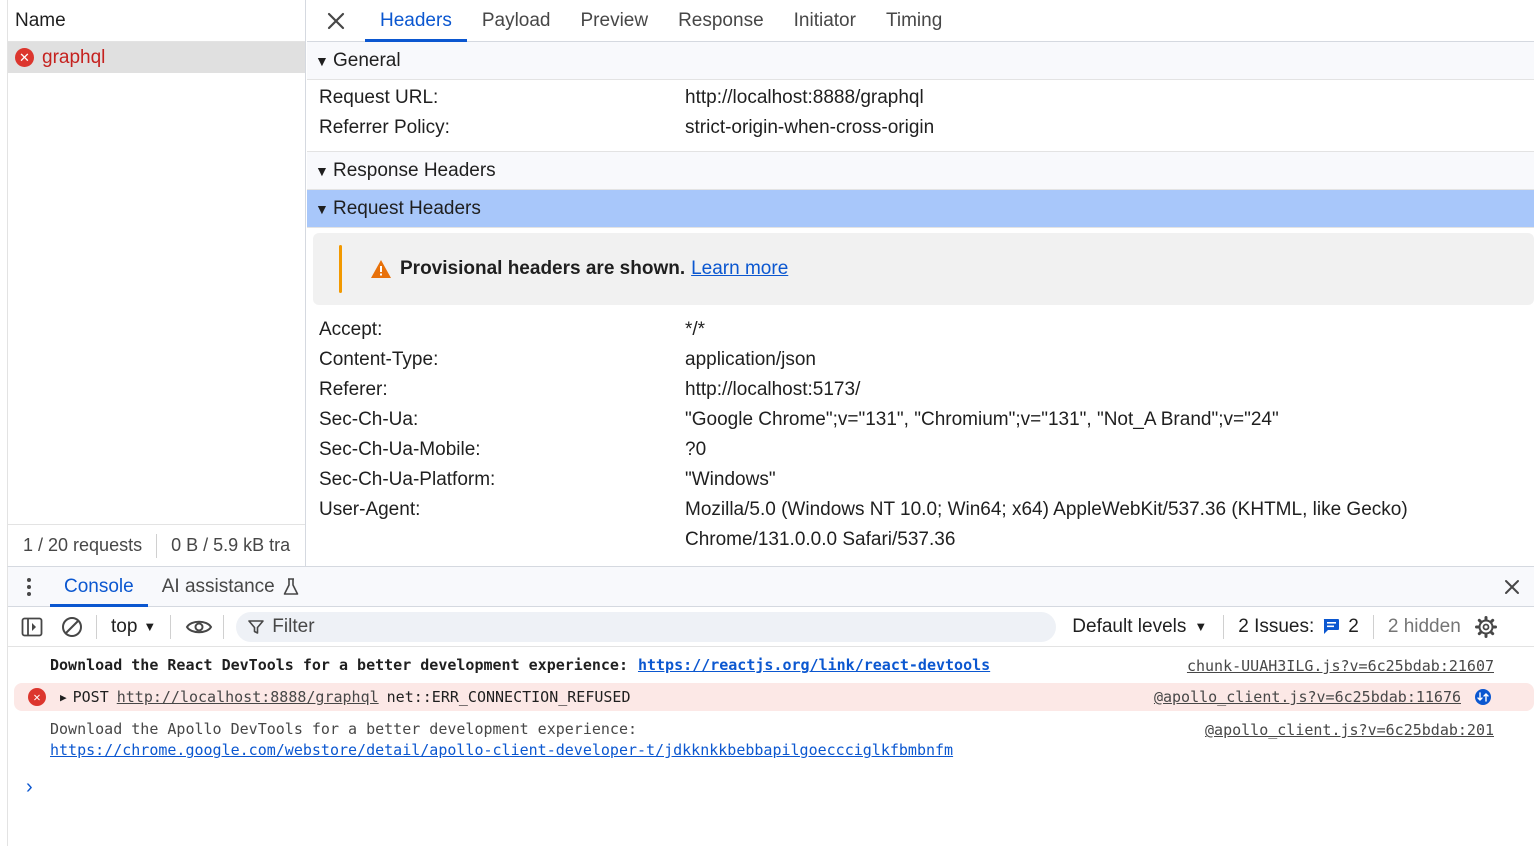  What do you see at coordinates (157, 545) in the screenshot?
I see `footer-divider` at bounding box center [157, 545].